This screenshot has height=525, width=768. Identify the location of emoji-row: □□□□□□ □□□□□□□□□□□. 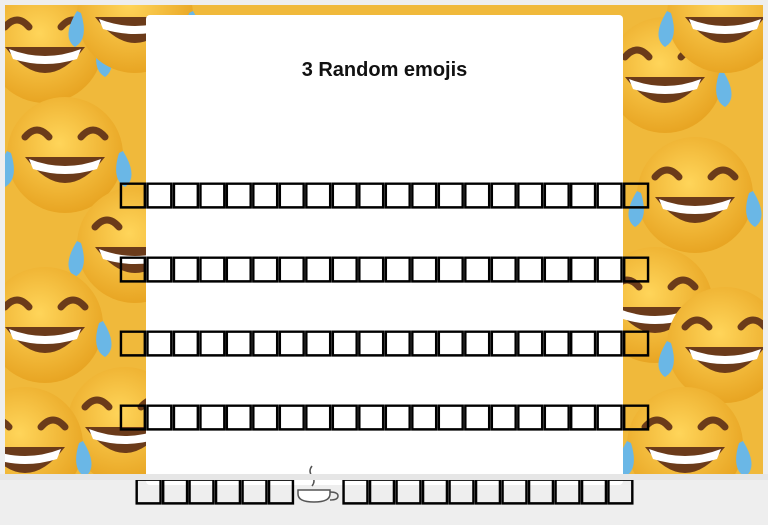
(384, 488).